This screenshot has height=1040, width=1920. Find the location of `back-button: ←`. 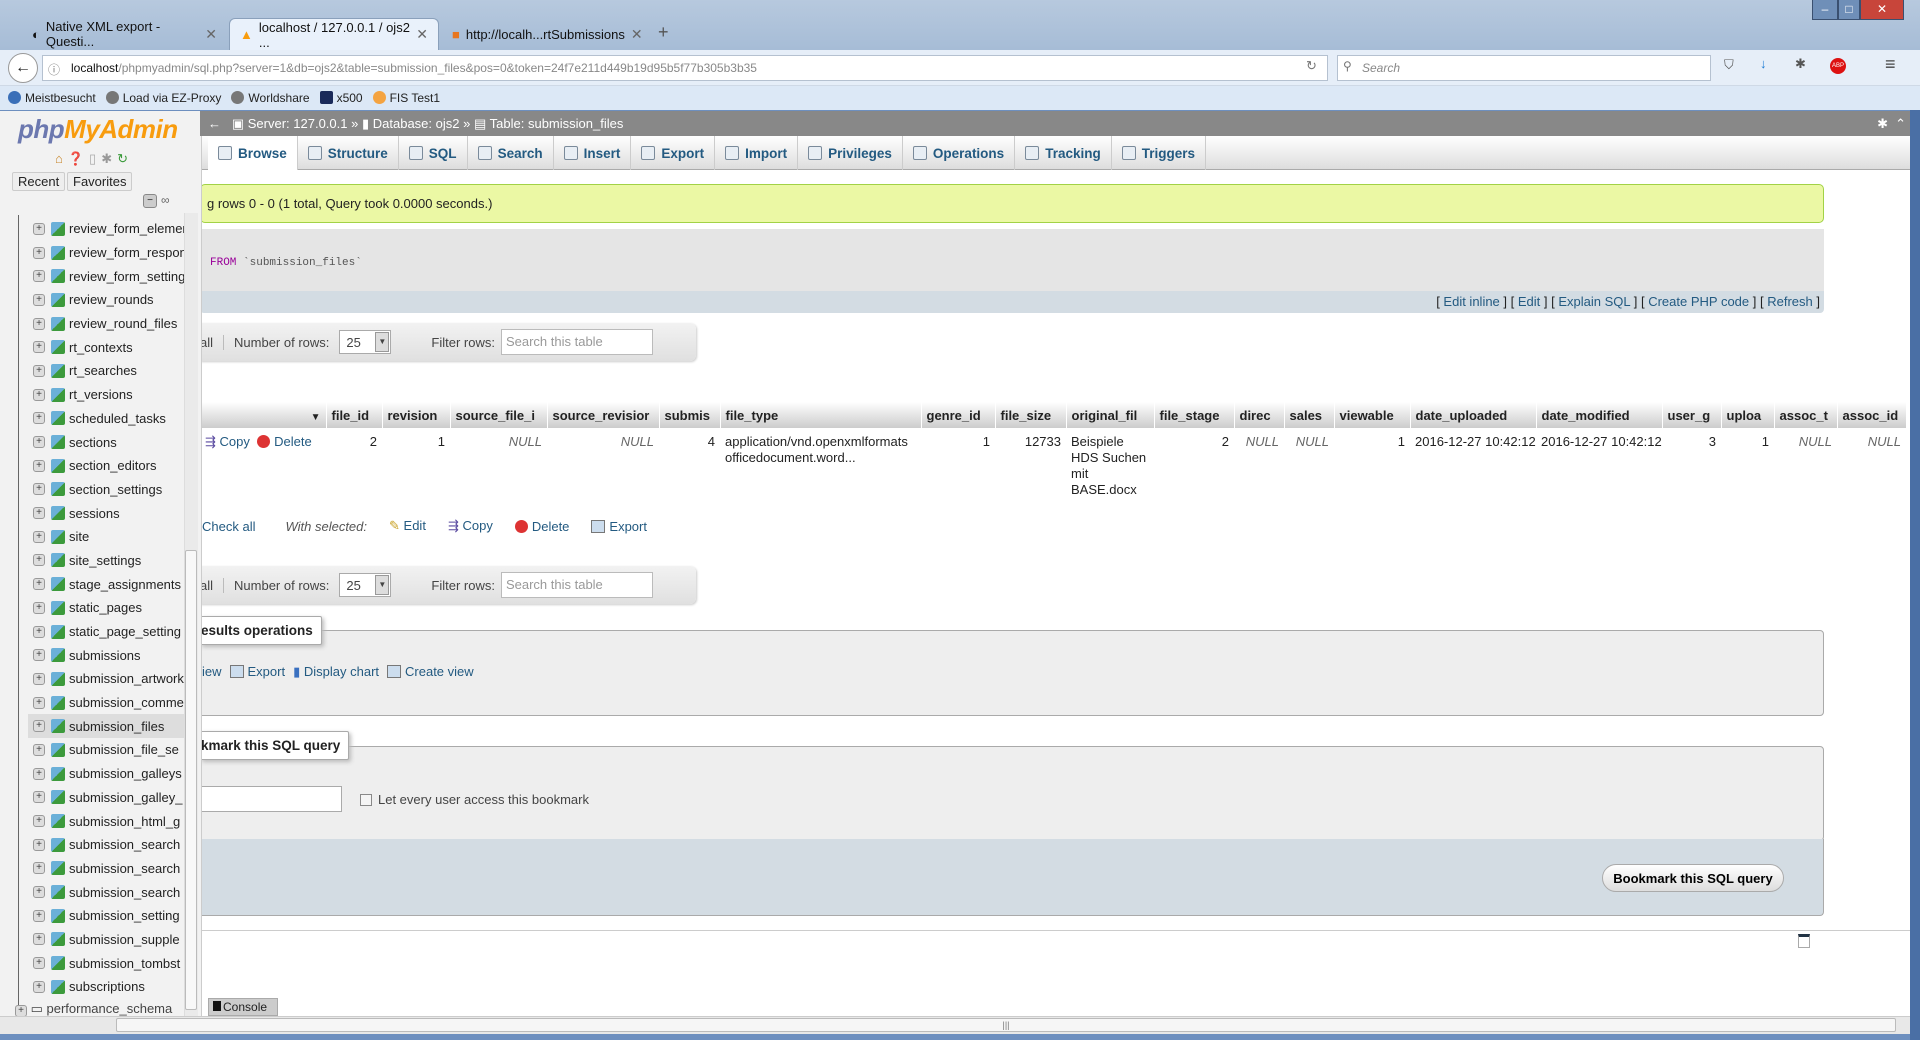

back-button: ← is located at coordinates (23, 68).